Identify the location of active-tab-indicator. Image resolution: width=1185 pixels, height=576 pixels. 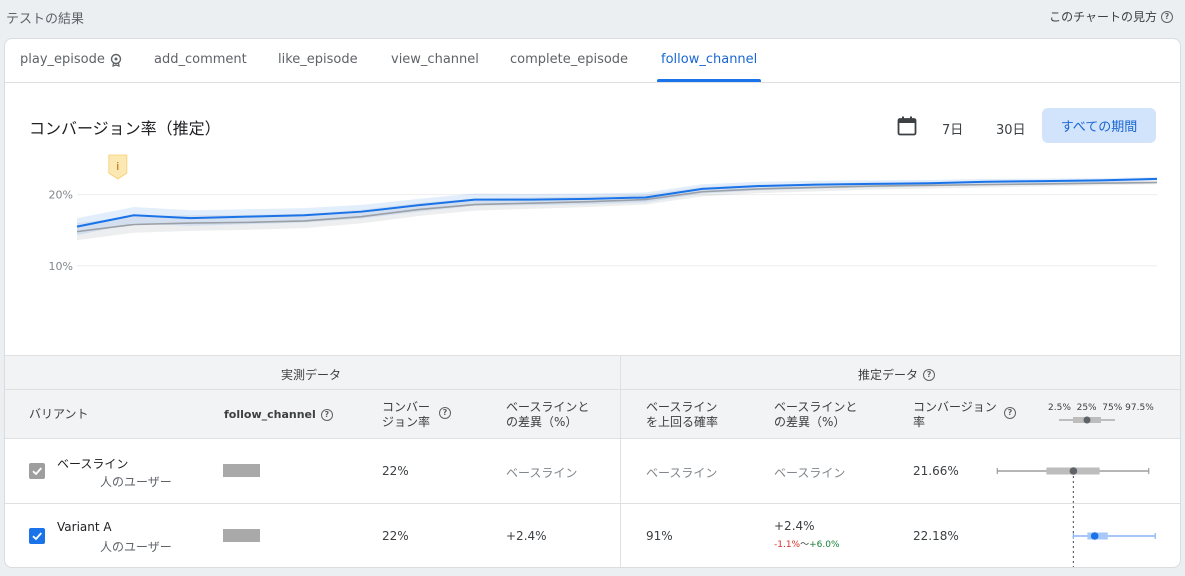
(709, 80).